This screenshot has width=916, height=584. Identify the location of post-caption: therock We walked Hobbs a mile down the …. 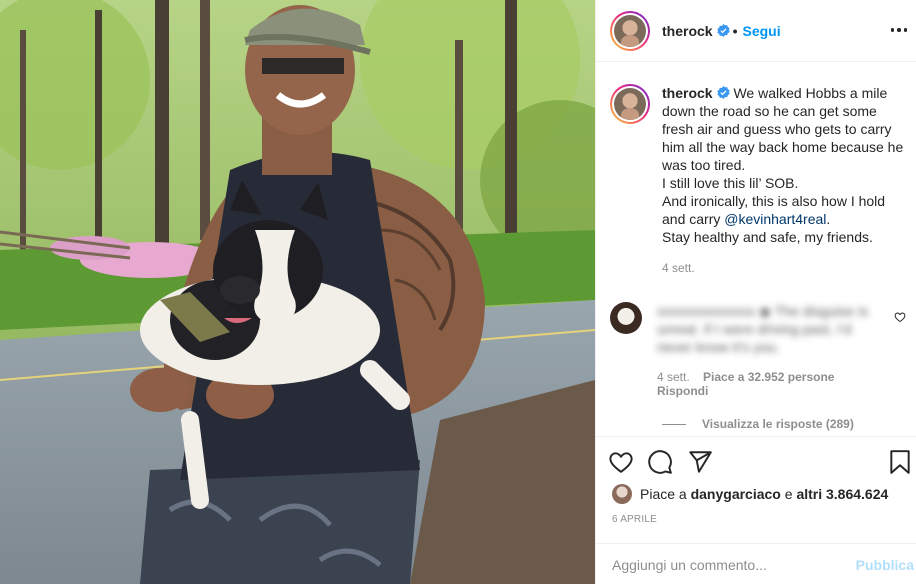
(760, 180).